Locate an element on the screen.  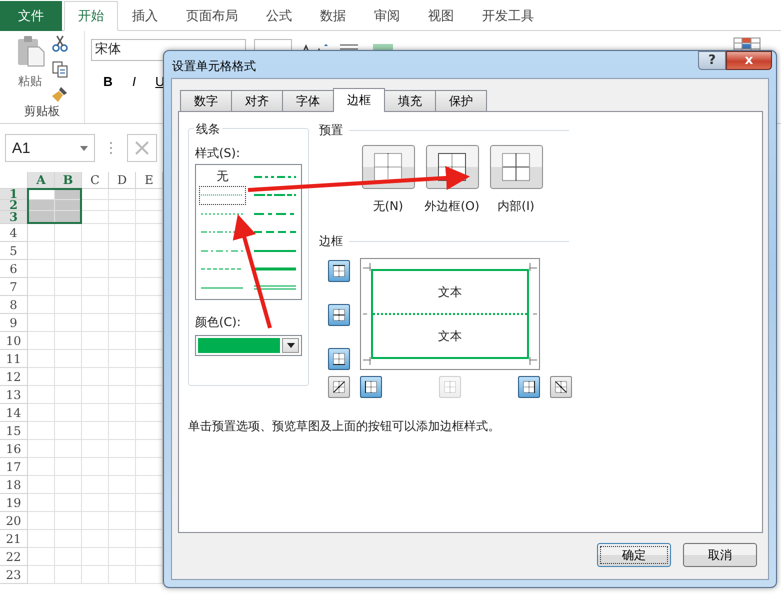
dialog-tab: 填充 is located at coordinates (410, 100).